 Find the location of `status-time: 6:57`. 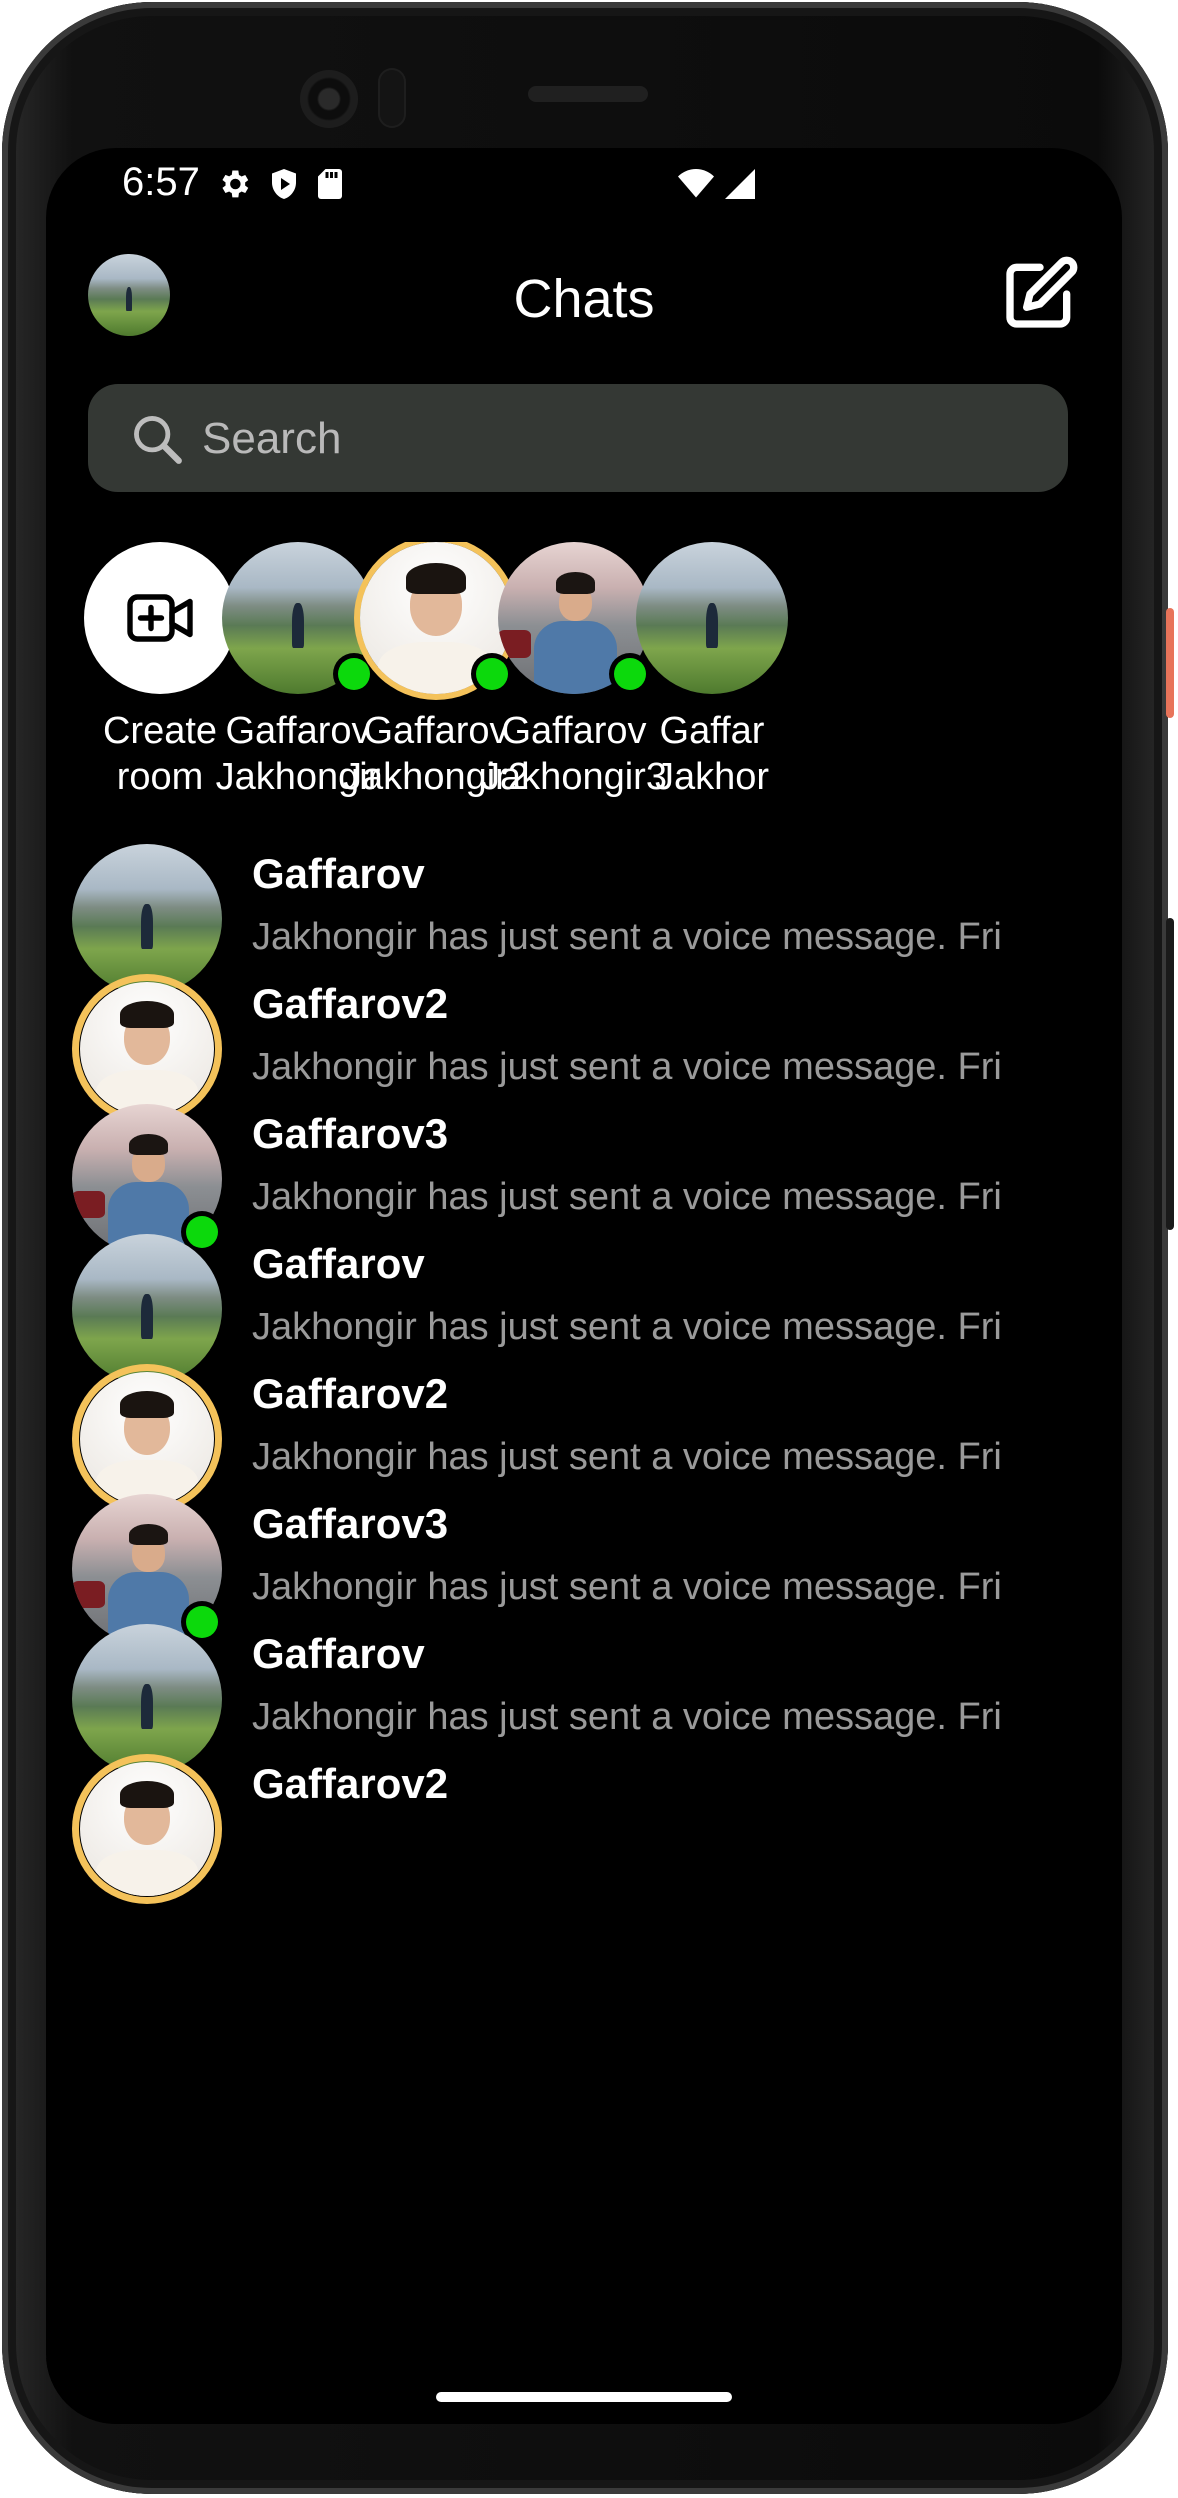

status-time: 6:57 is located at coordinates (161, 182).